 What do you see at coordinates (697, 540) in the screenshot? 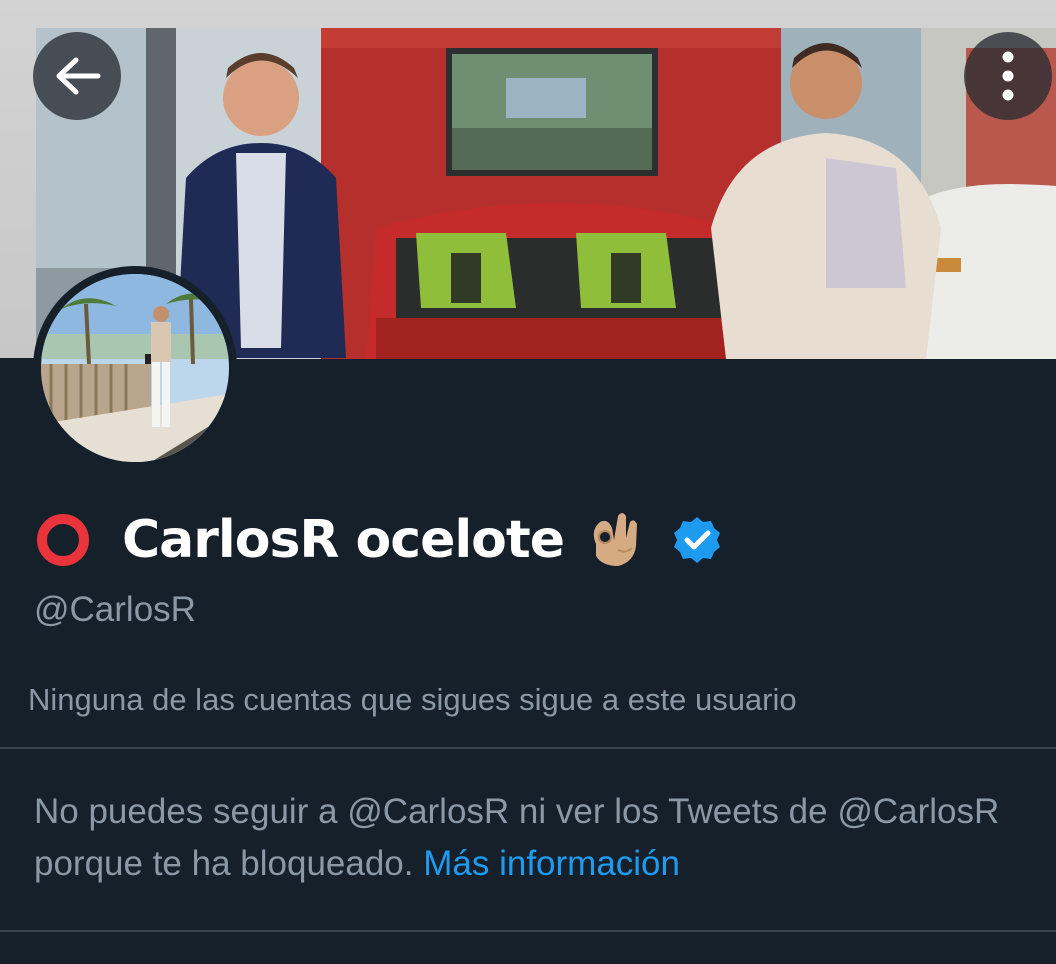
I see `verified-badge-icon` at bounding box center [697, 540].